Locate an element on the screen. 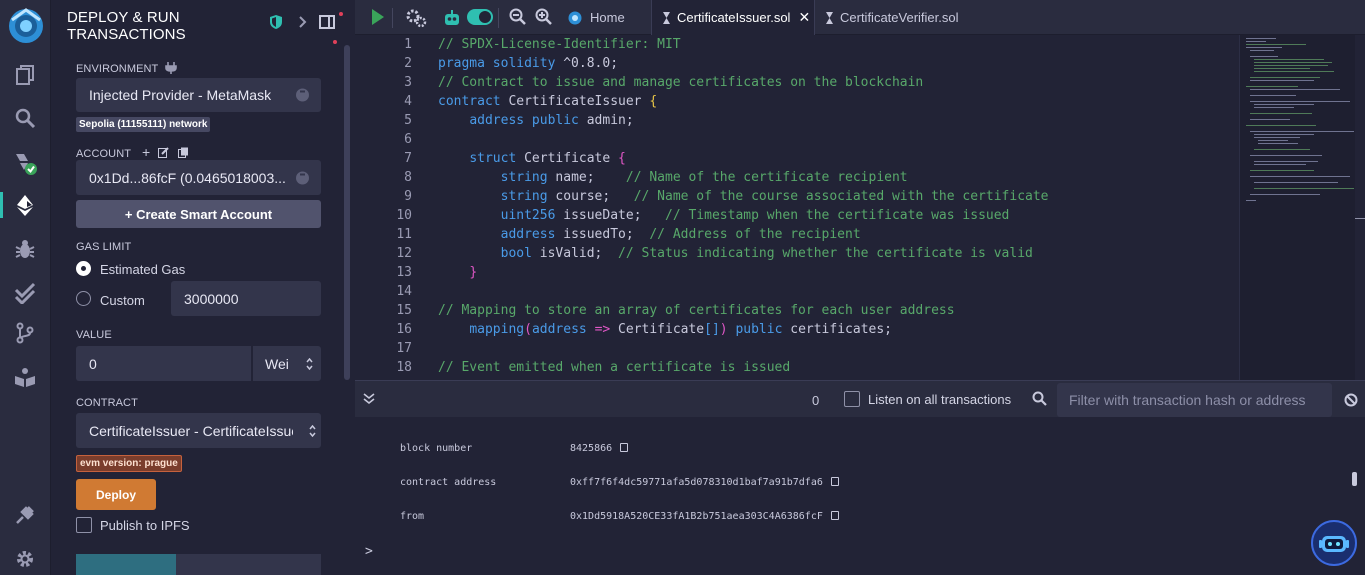 This screenshot has height=575, width=1365. value-input: 0 is located at coordinates (163, 363).